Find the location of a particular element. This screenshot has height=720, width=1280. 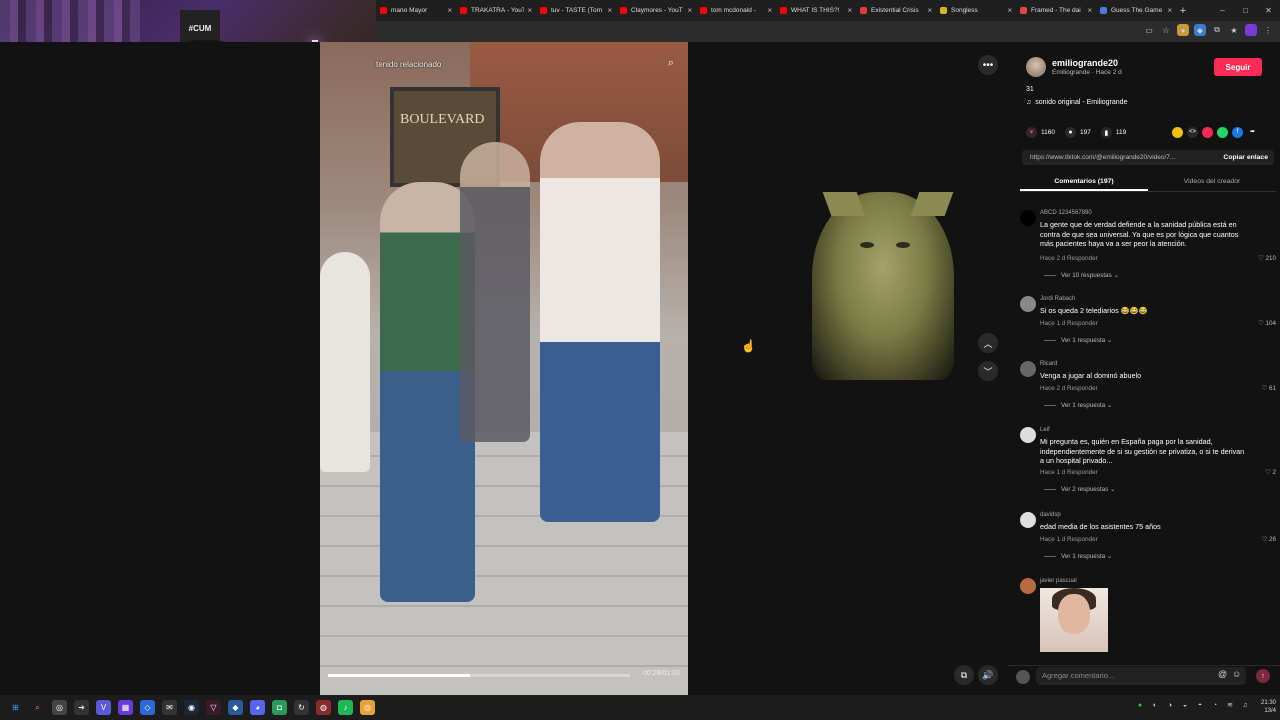

heart-icon: ♥ is located at coordinates (1031, 132).